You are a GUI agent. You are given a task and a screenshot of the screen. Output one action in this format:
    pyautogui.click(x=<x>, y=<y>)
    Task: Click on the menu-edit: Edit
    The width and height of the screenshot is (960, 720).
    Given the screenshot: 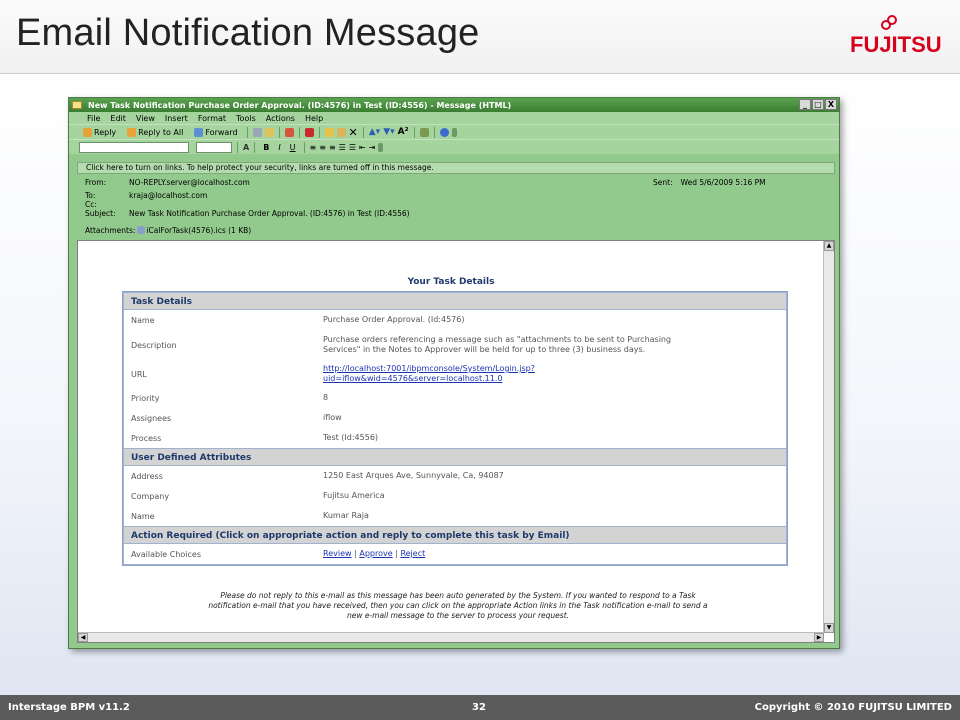 What is the action you would take?
    pyautogui.click(x=118, y=118)
    